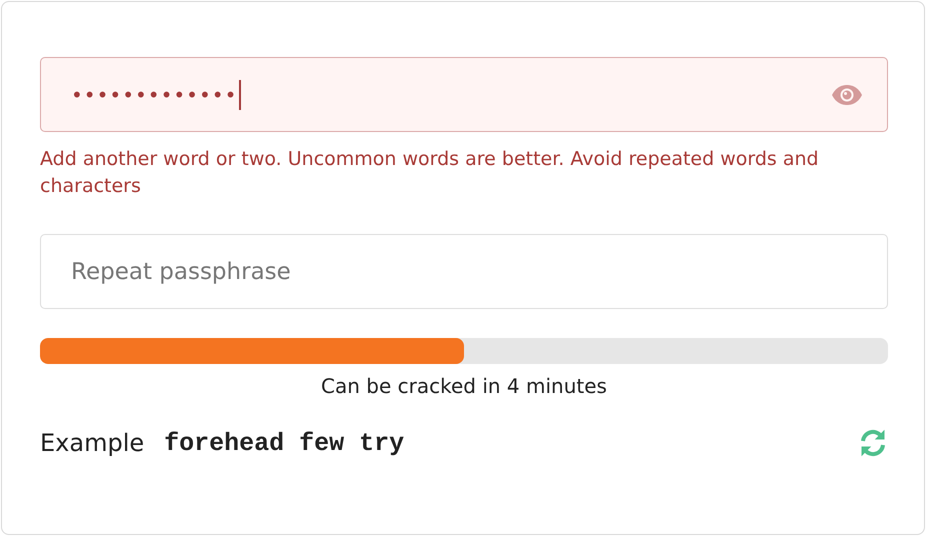  I want to click on refresh-icon, so click(873, 443).